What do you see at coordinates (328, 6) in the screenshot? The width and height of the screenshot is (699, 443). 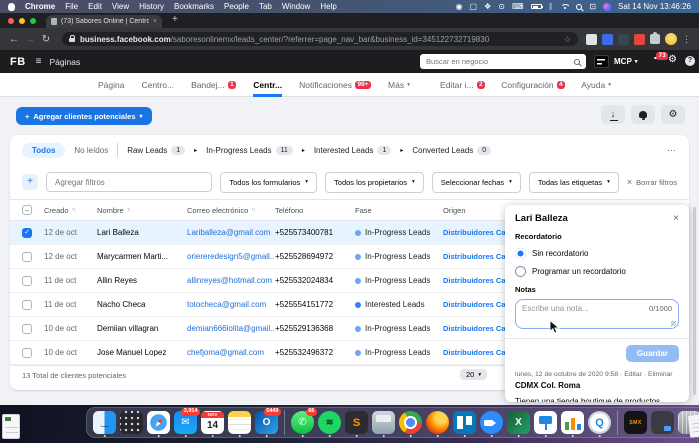 I see `menu-help: Help` at bounding box center [328, 6].